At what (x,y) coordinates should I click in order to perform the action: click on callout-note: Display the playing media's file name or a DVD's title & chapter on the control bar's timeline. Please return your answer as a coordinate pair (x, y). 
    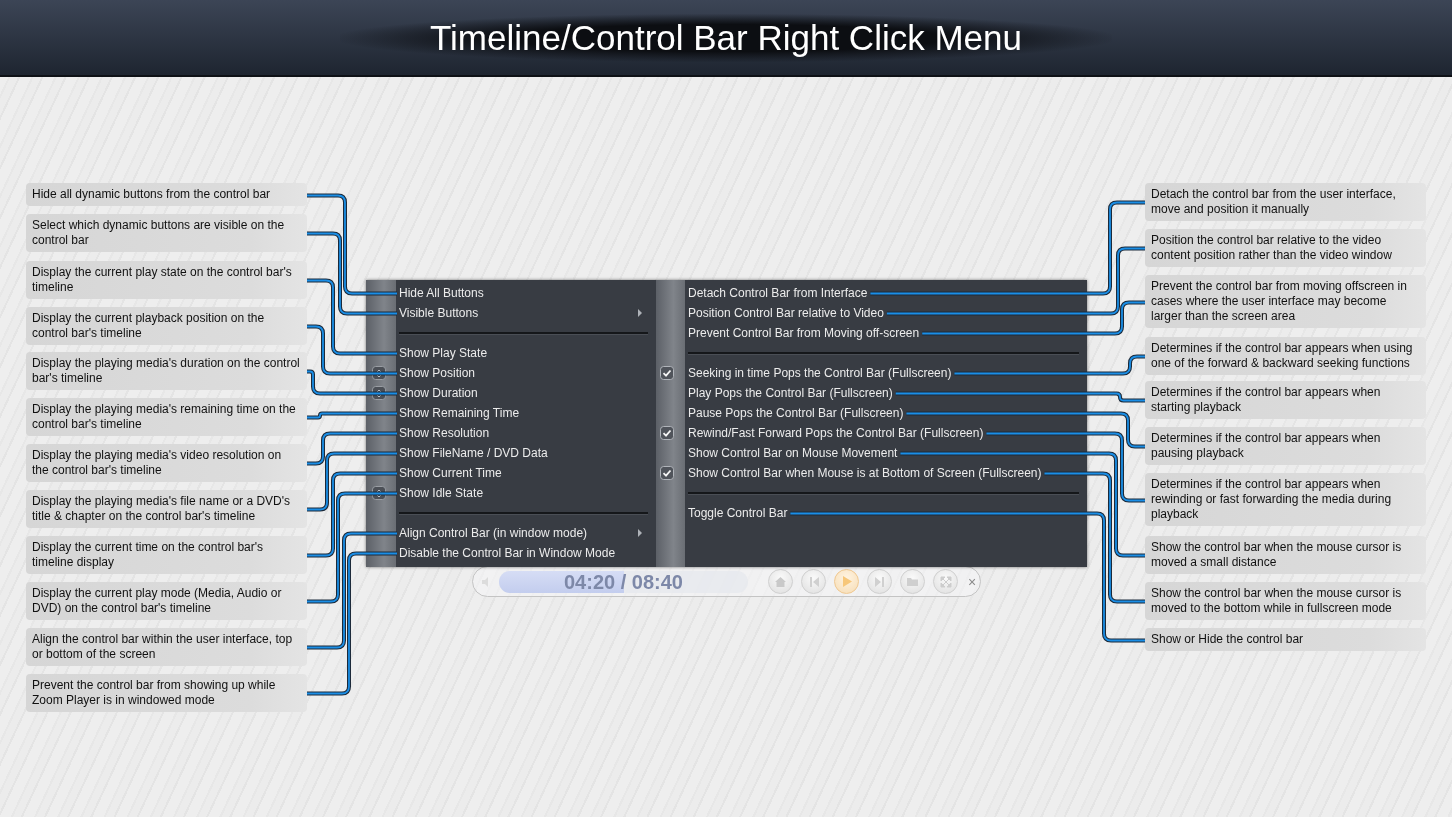
    Looking at the image, I should click on (166, 509).